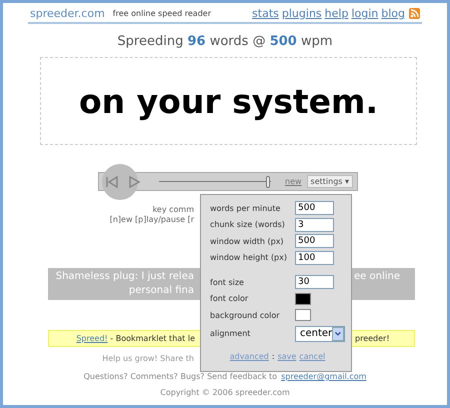 This screenshot has width=450, height=408. I want to click on key-commands-title: key comm, so click(173, 209).